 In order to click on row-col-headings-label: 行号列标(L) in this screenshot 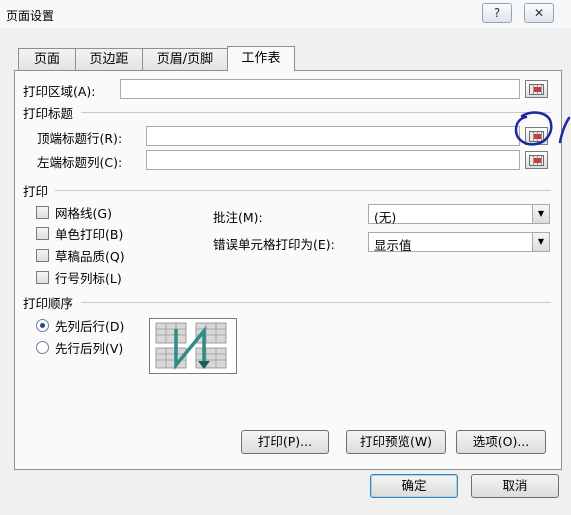, I will do `click(88, 278)`.